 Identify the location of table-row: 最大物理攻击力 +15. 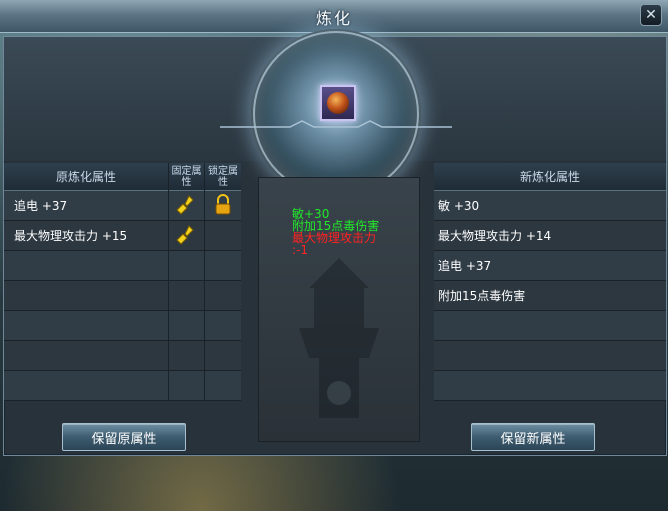
(122, 236).